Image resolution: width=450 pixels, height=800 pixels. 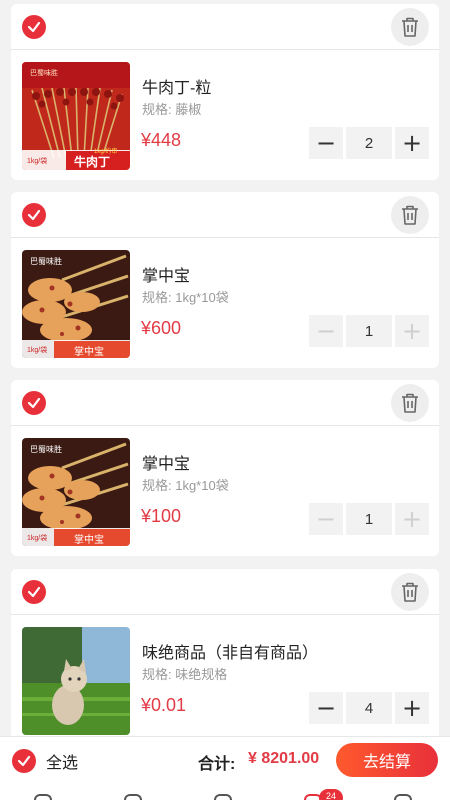 I want to click on product-title: 牛肉丁-粒, so click(x=176, y=86).